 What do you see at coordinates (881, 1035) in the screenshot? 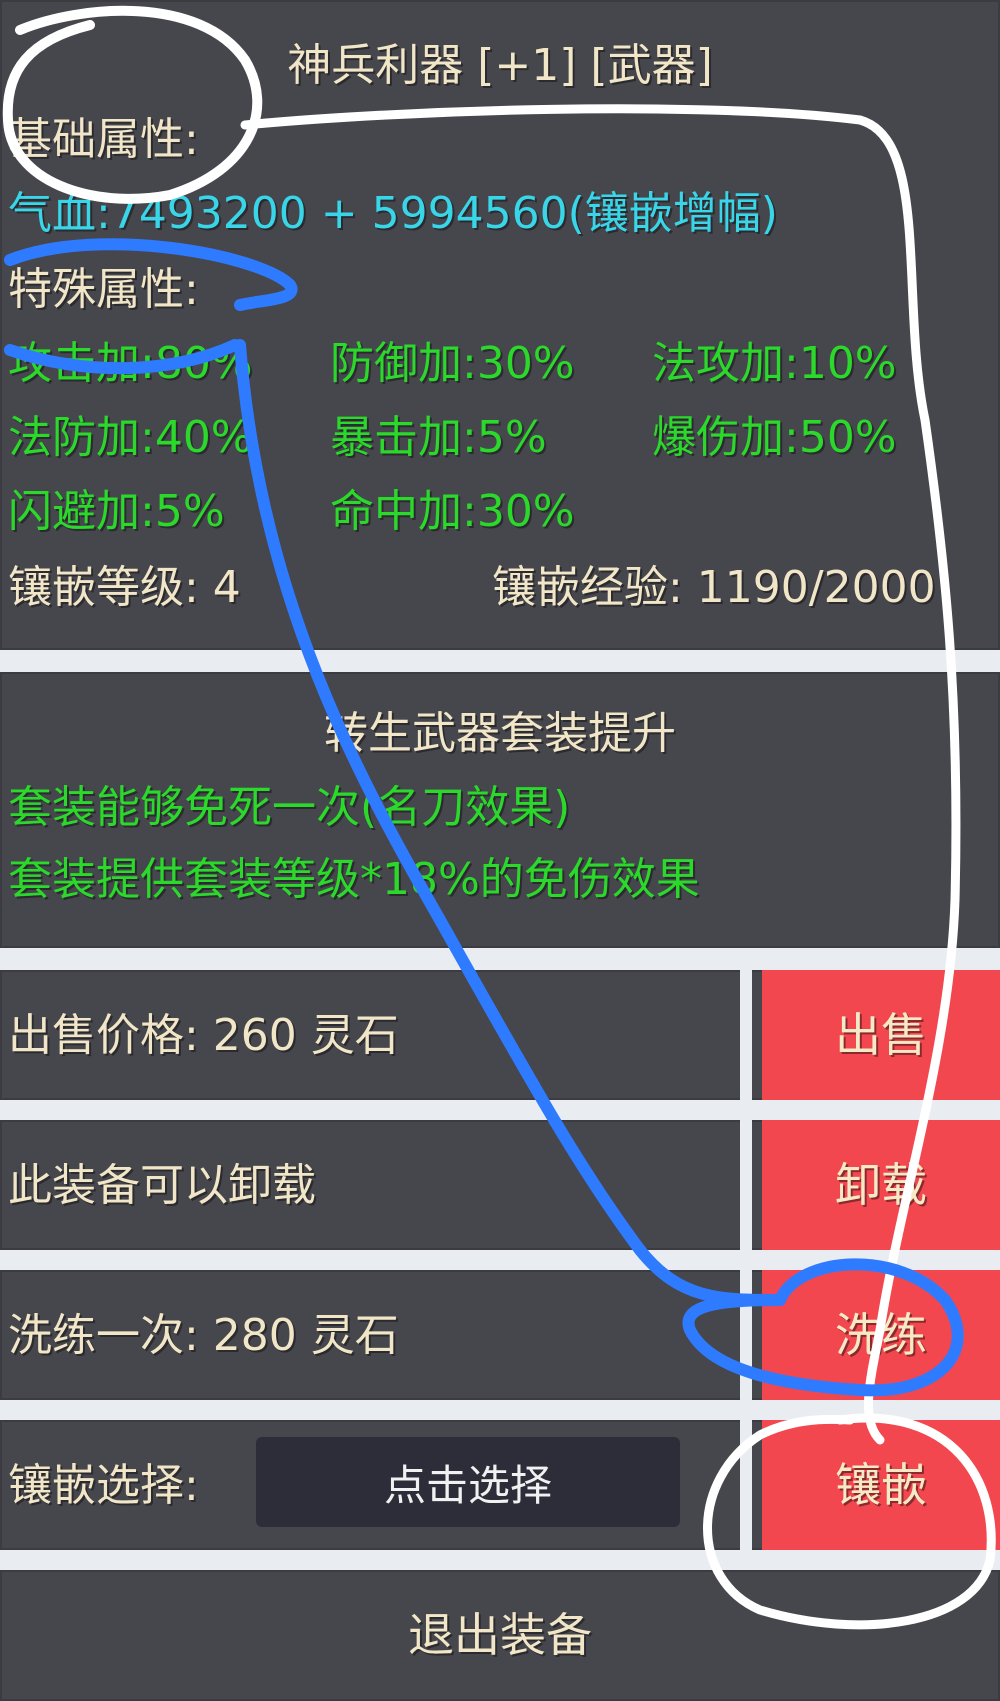
I see `sell-button: 出售` at bounding box center [881, 1035].